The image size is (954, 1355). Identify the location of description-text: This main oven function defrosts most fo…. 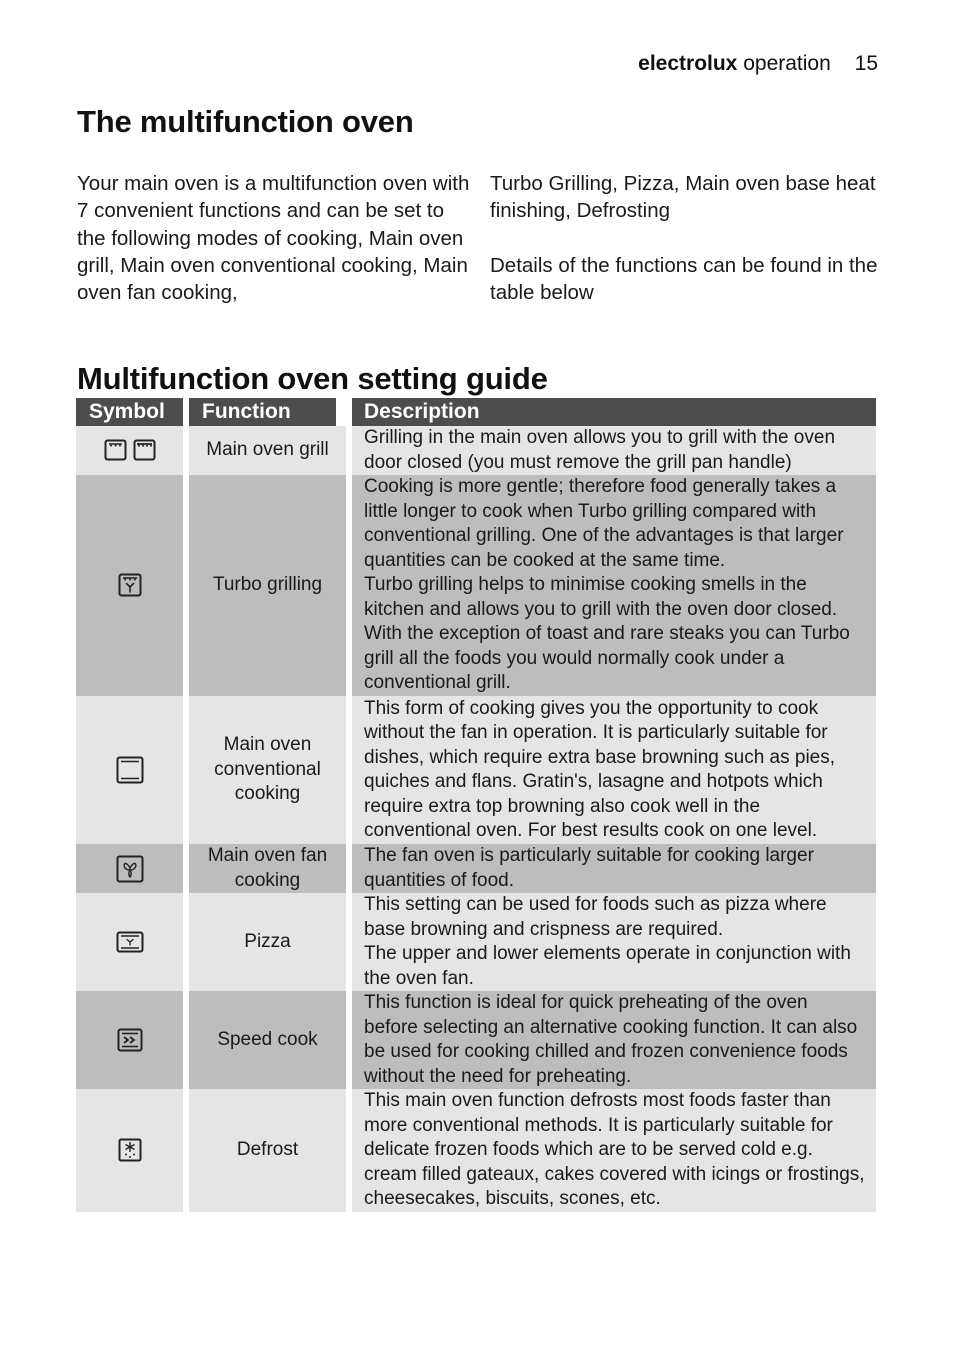
(614, 1150).